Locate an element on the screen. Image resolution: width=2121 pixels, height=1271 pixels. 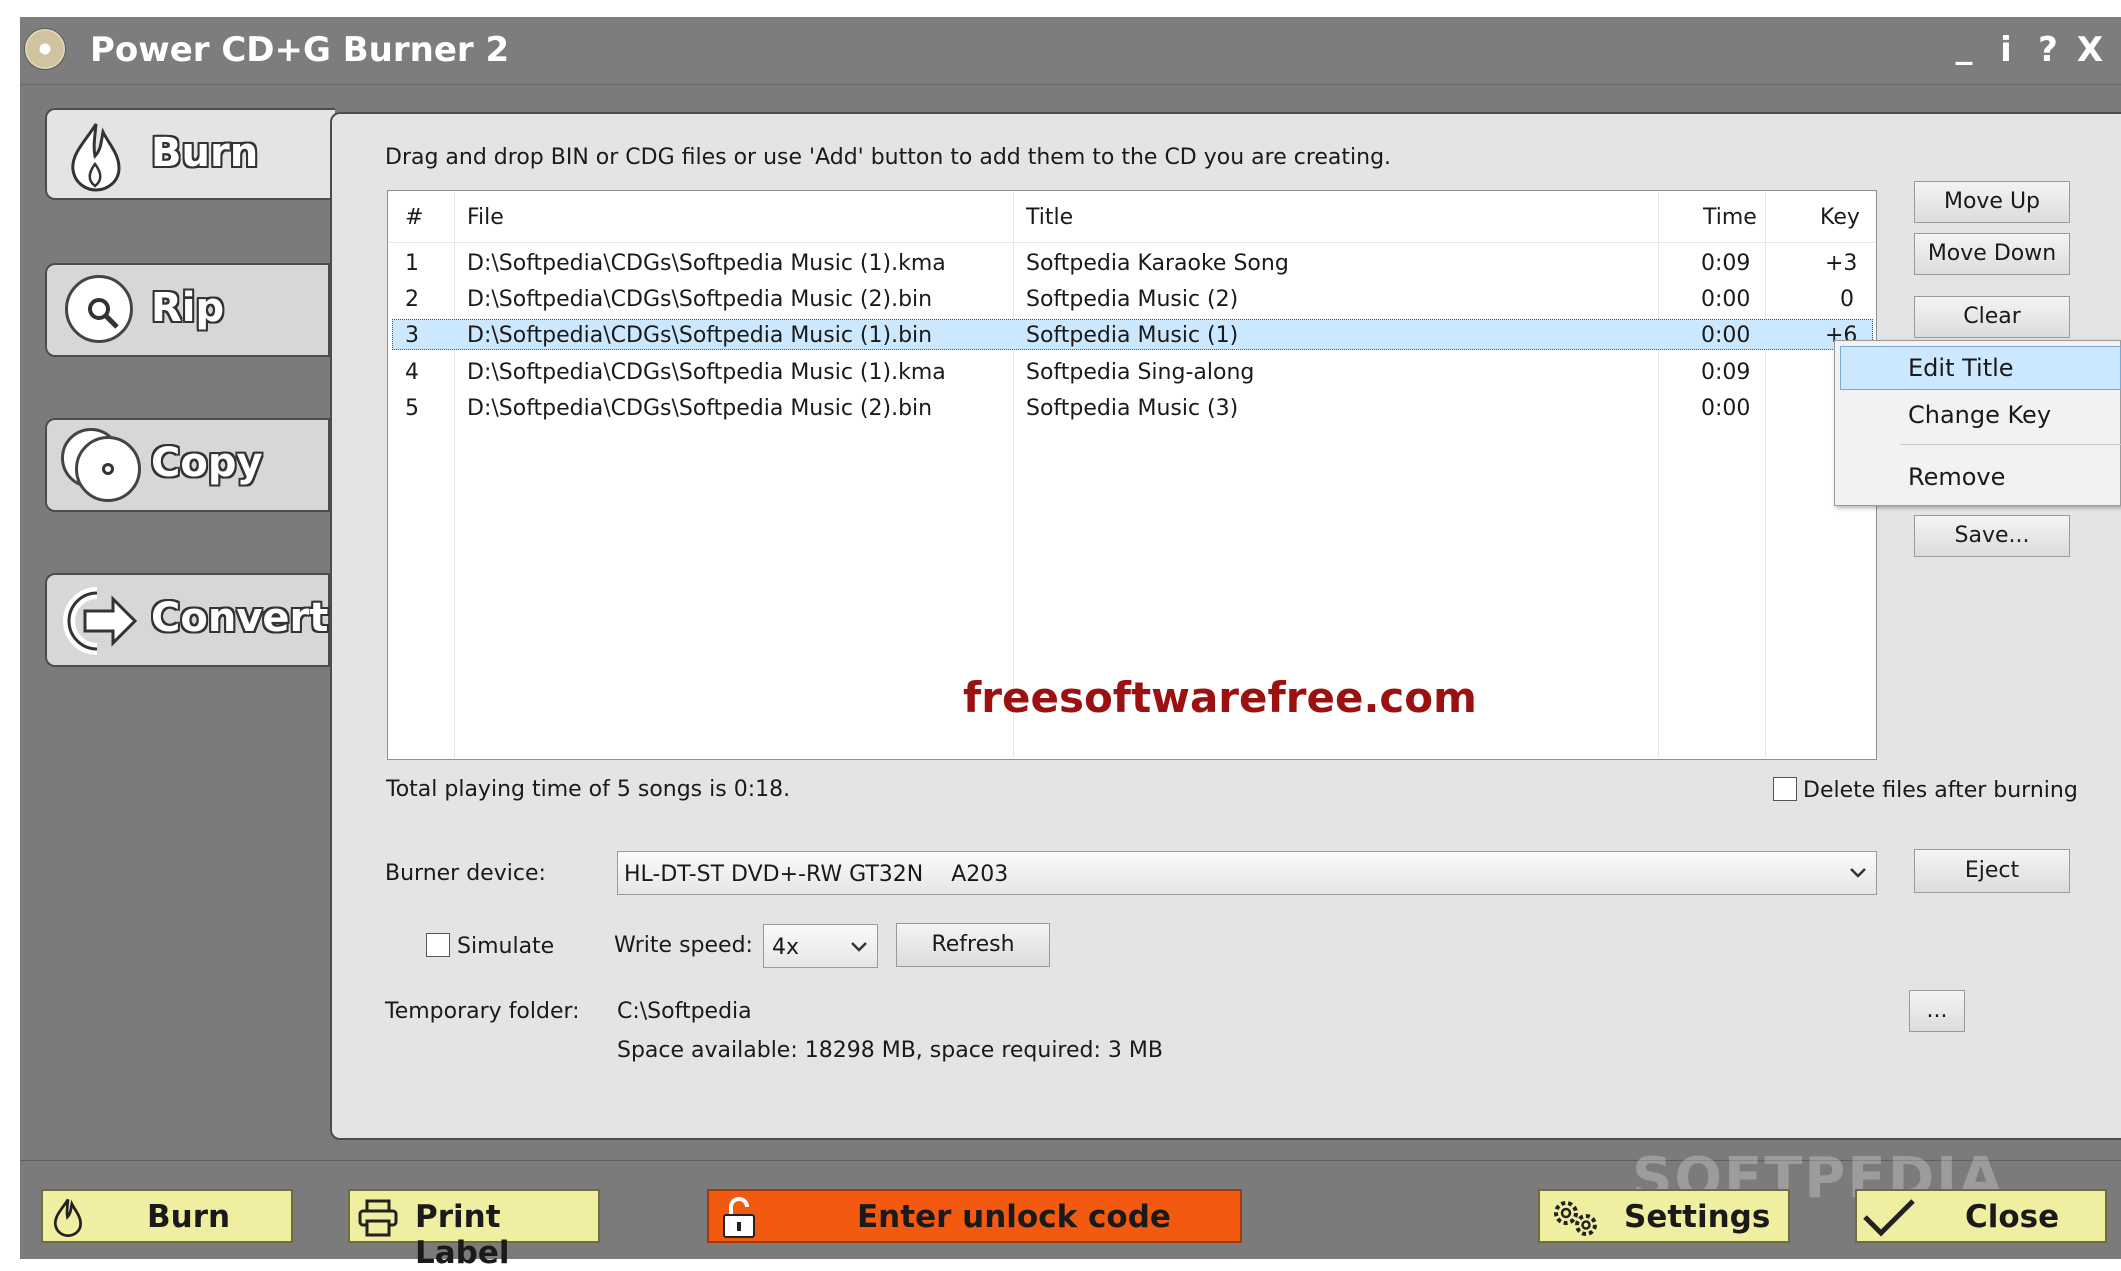
row-num: 1 is located at coordinates (412, 263).